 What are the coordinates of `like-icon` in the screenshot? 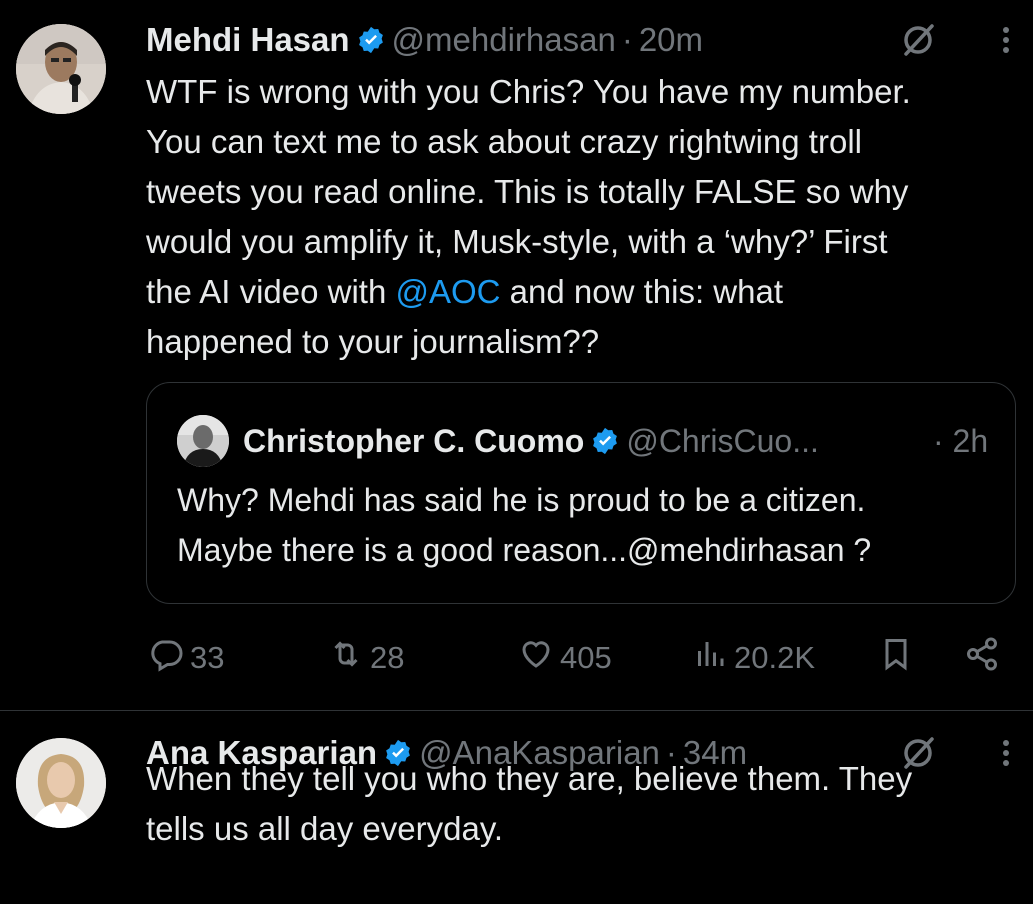 It's located at (539, 658).